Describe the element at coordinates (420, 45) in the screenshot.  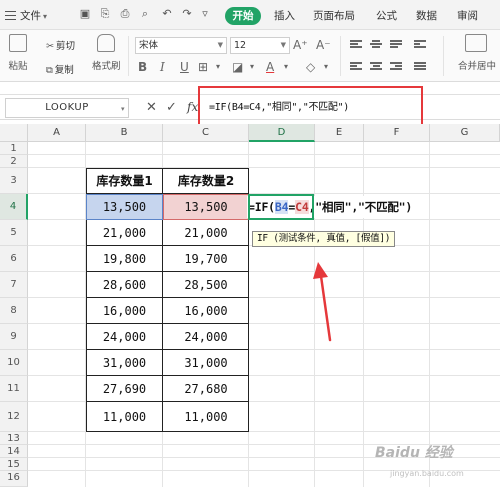
I see `wrap-icon` at that location.